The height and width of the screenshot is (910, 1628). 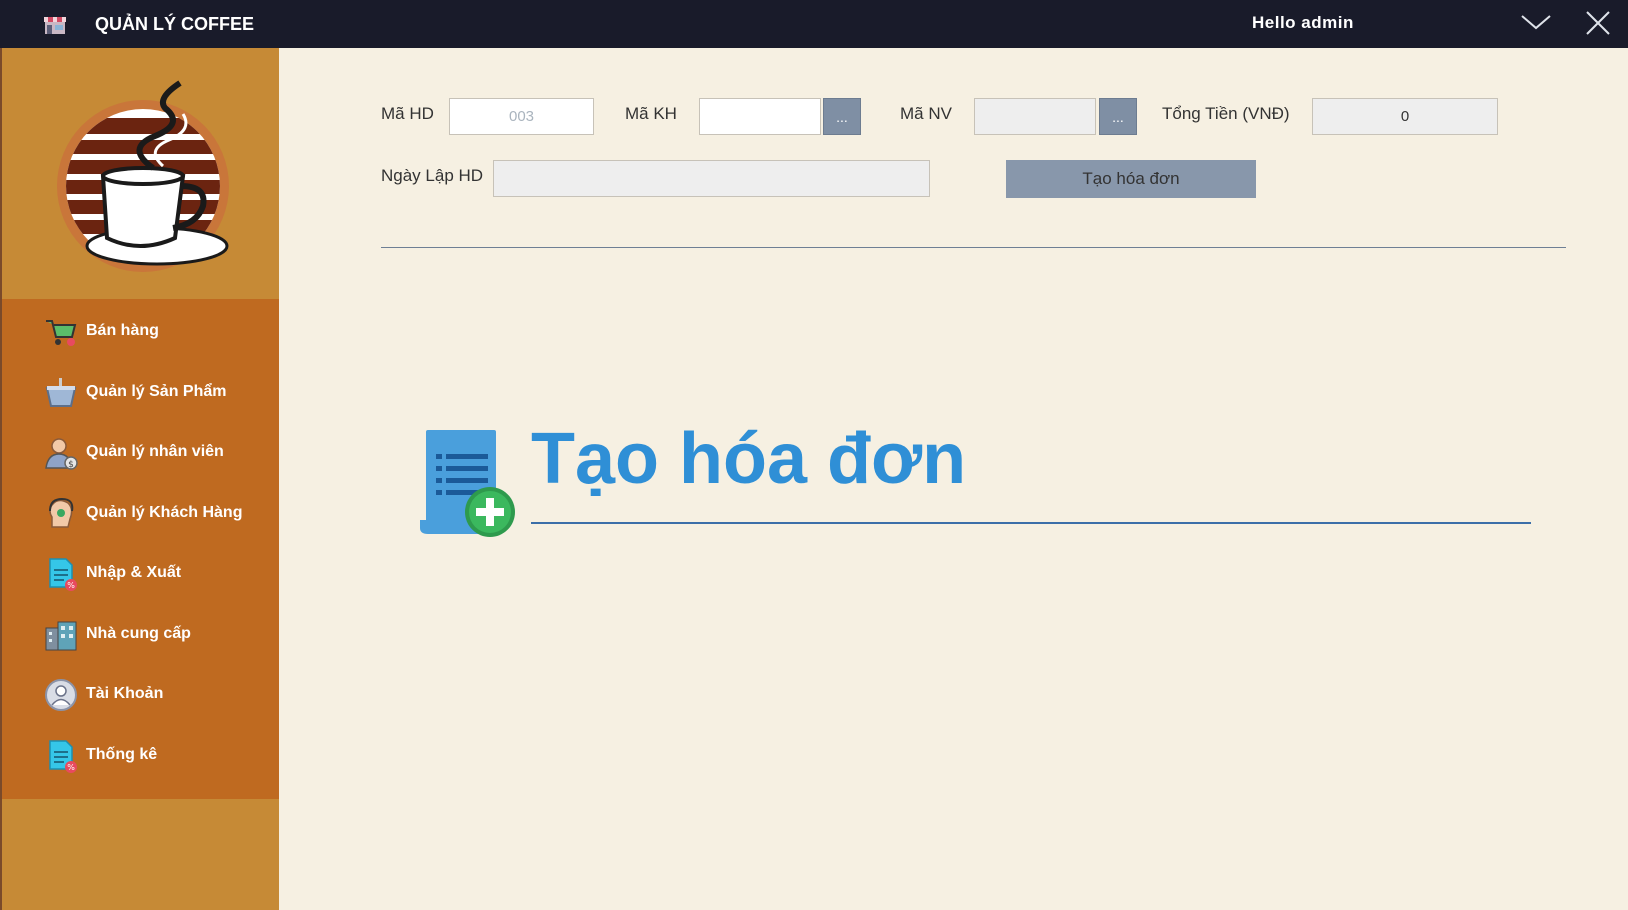 I want to click on employee-id-label: Mã NV, so click(x=926, y=113).